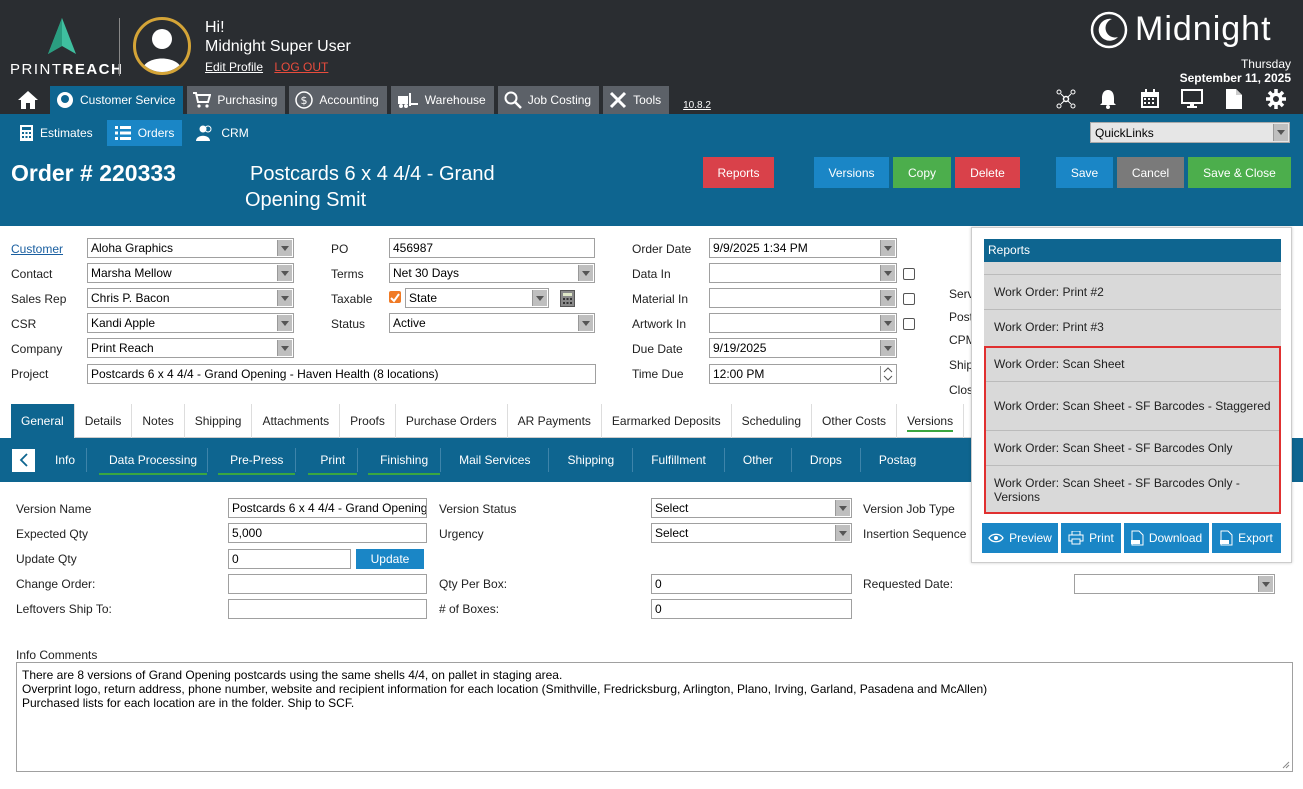 The image size is (1303, 789). Describe the element at coordinates (390, 559) in the screenshot. I see `update-button: Update` at that location.